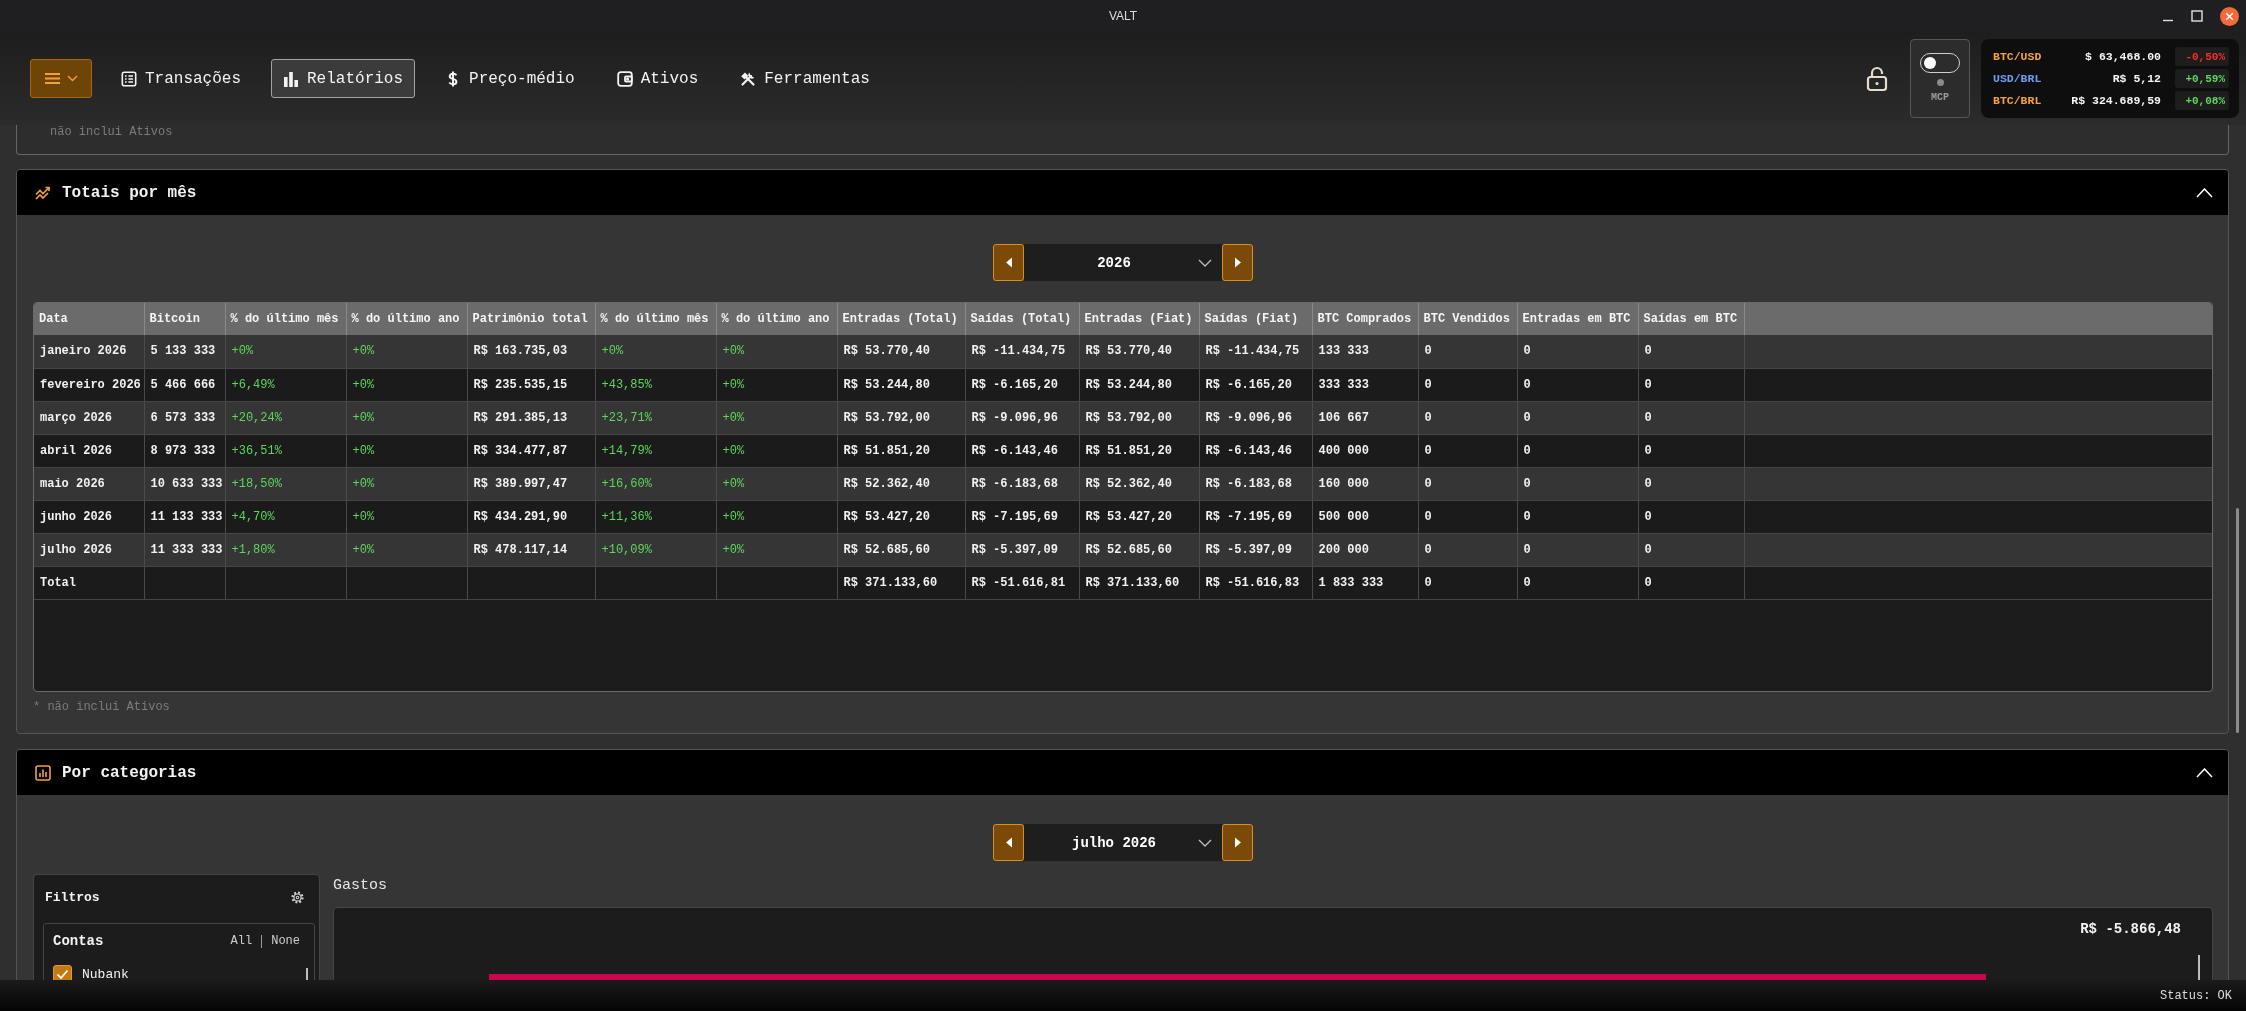 This screenshot has height=1011, width=2246. What do you see at coordinates (1365, 351) in the screenshot?
I see `table-cell: 133 333` at bounding box center [1365, 351].